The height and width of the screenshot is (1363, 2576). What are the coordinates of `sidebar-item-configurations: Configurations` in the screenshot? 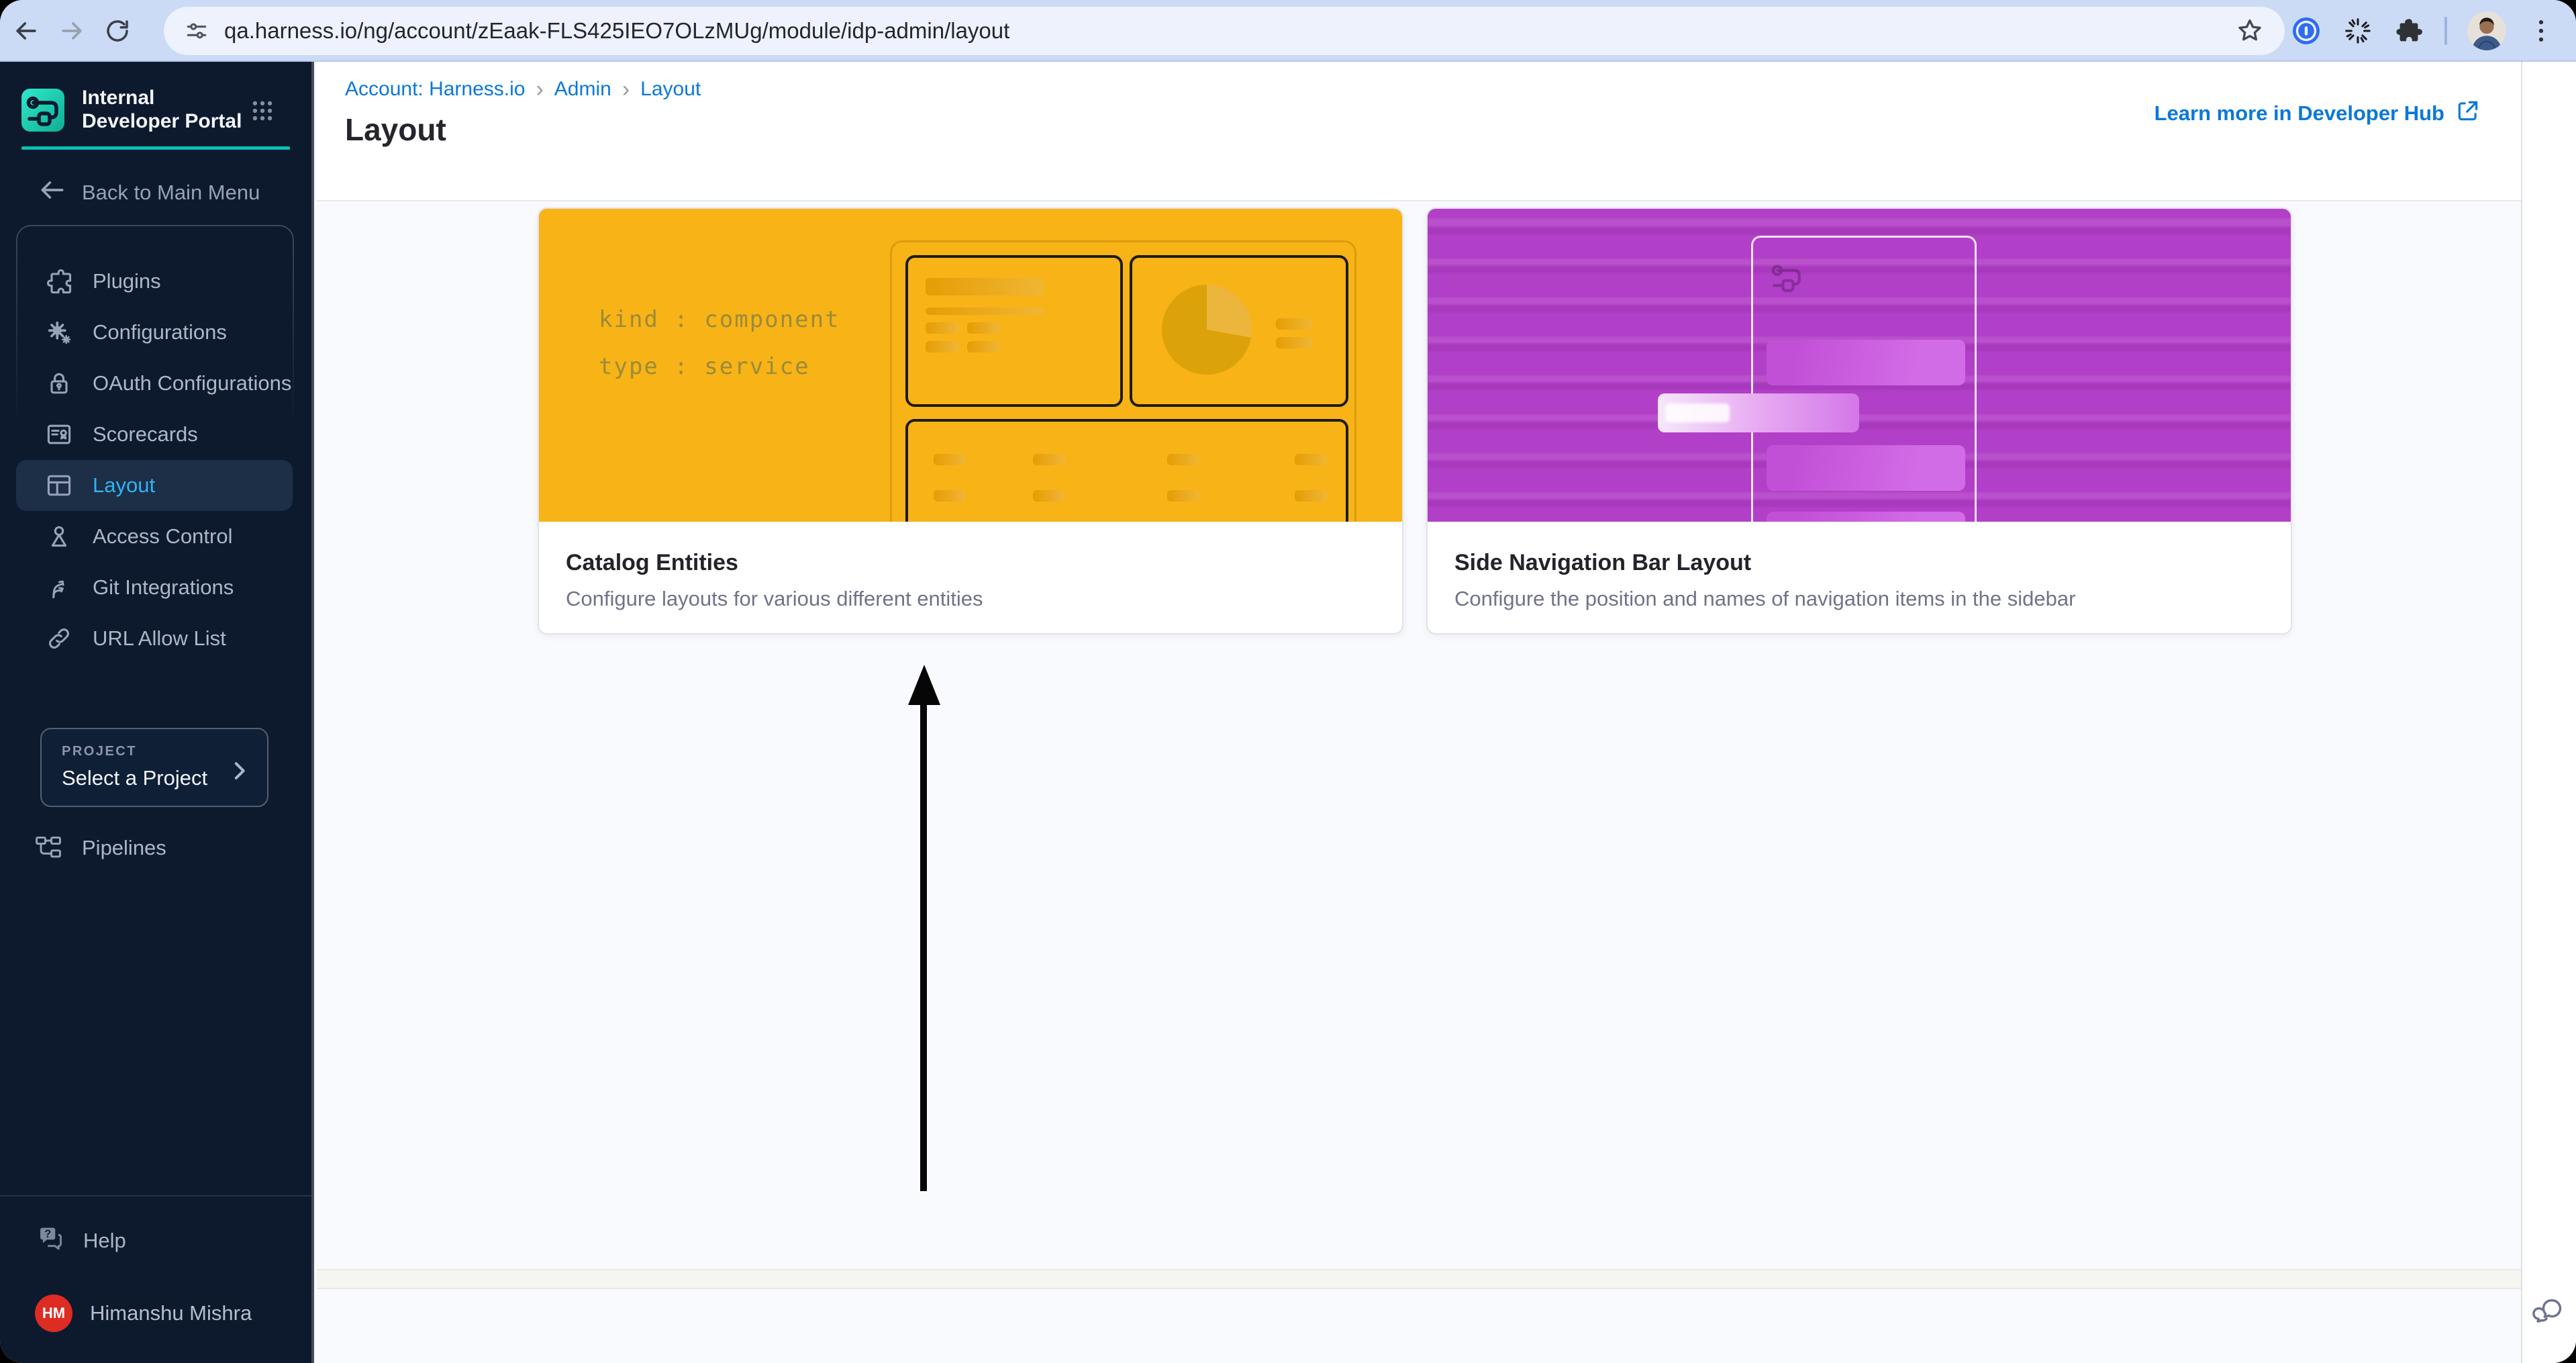 It's located at (154, 332).